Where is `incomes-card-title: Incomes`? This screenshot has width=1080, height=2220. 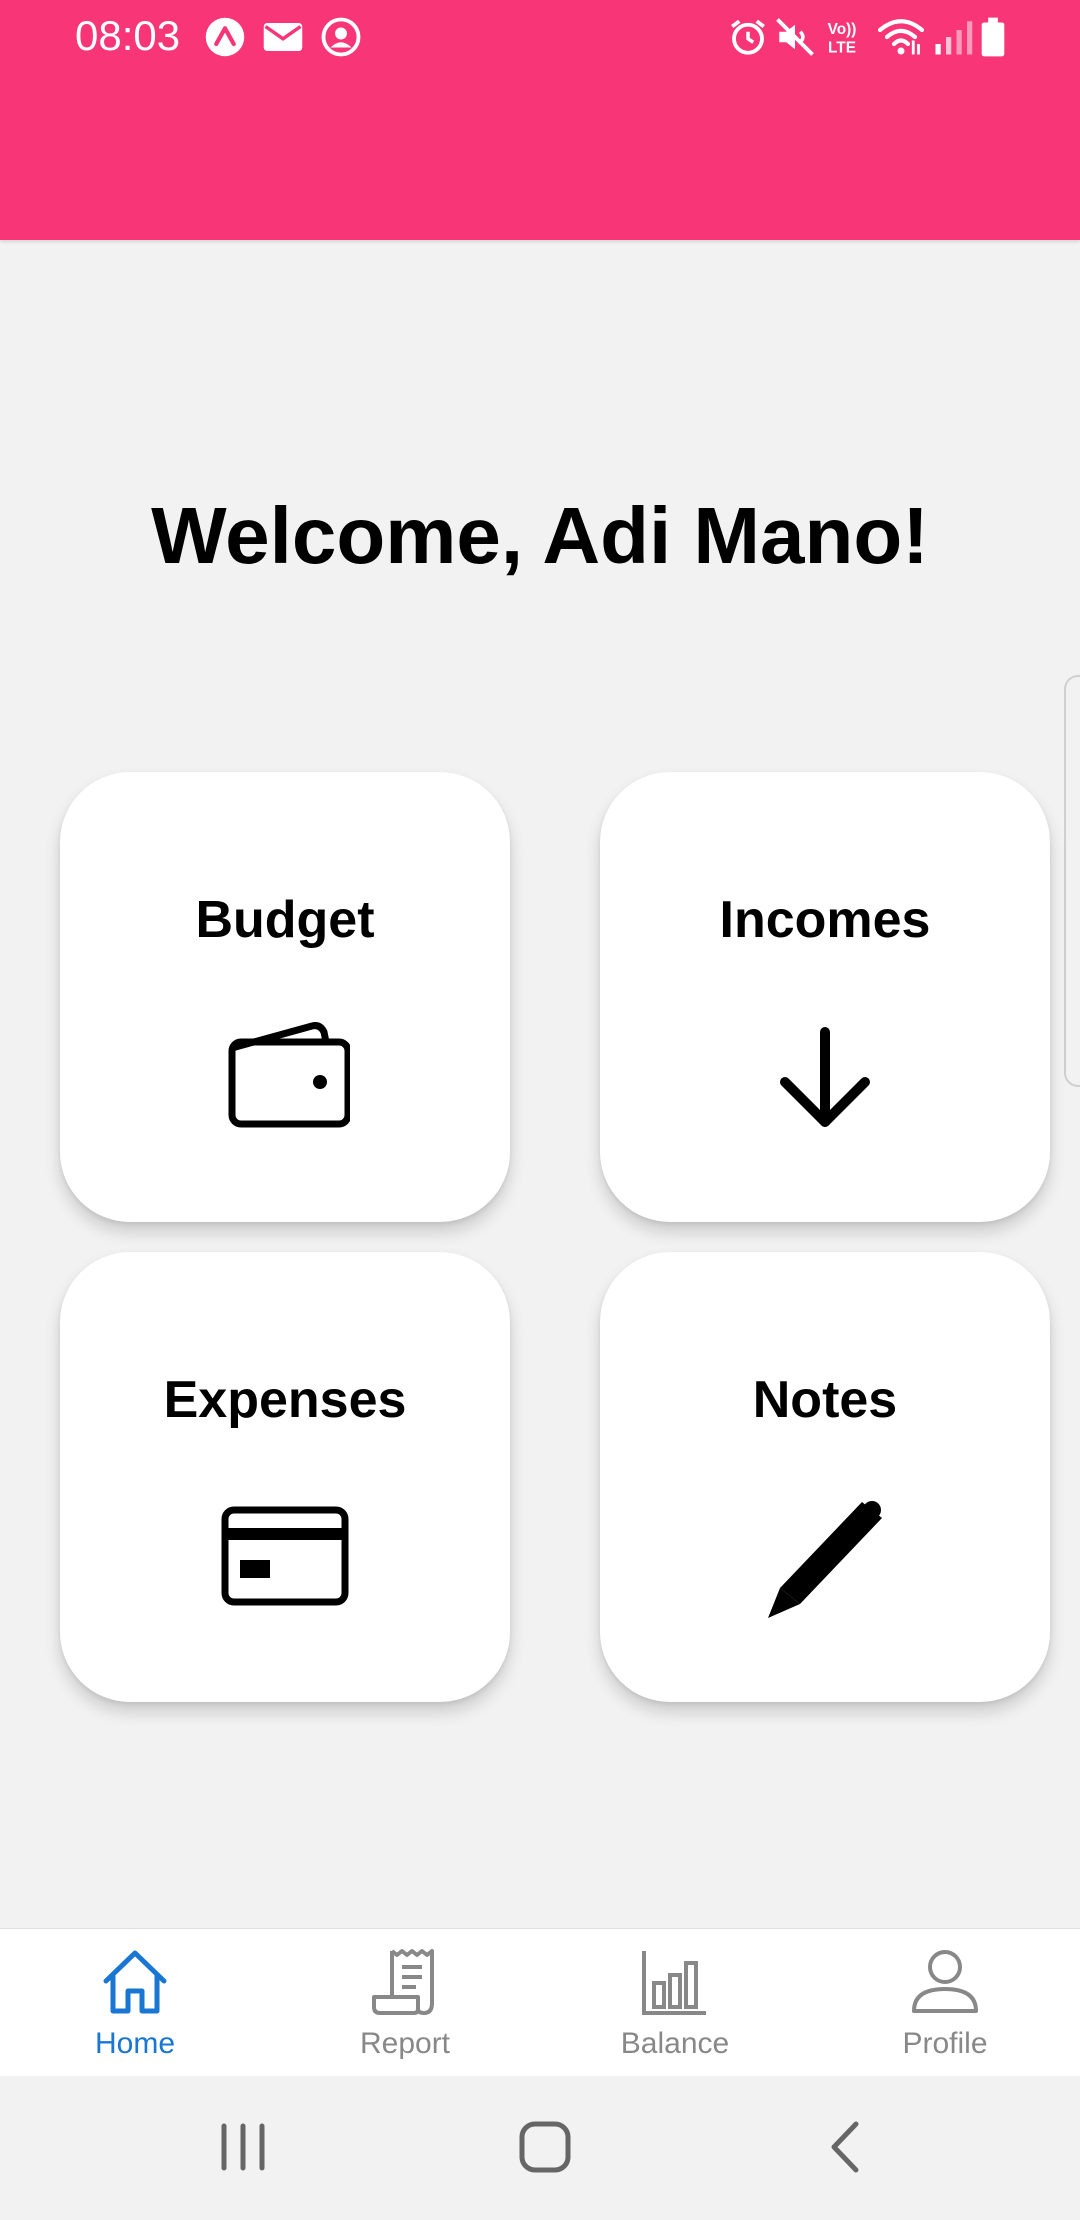 incomes-card-title: Incomes is located at coordinates (825, 920).